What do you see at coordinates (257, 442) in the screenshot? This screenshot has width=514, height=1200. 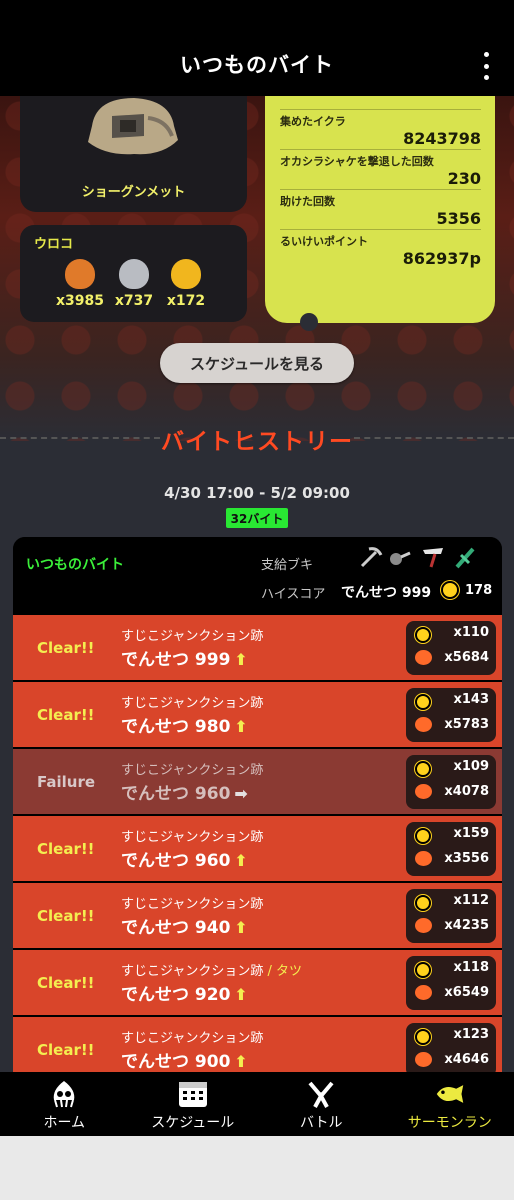 I see `history-title: バイトヒストリー` at bounding box center [257, 442].